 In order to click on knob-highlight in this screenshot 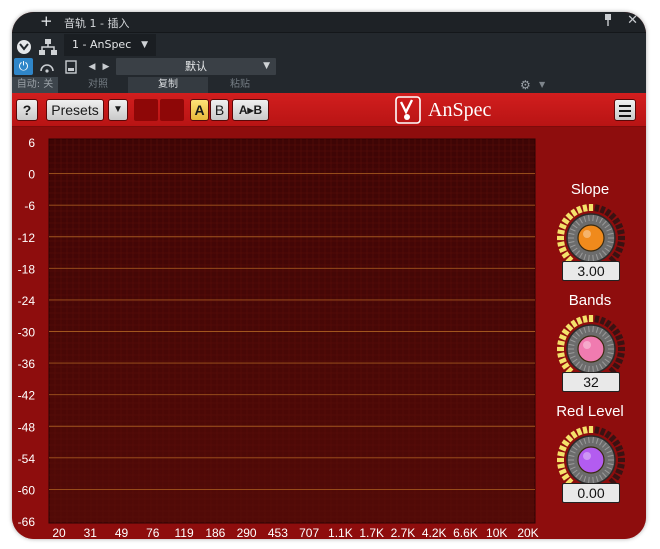, I will do `click(587, 234)`.